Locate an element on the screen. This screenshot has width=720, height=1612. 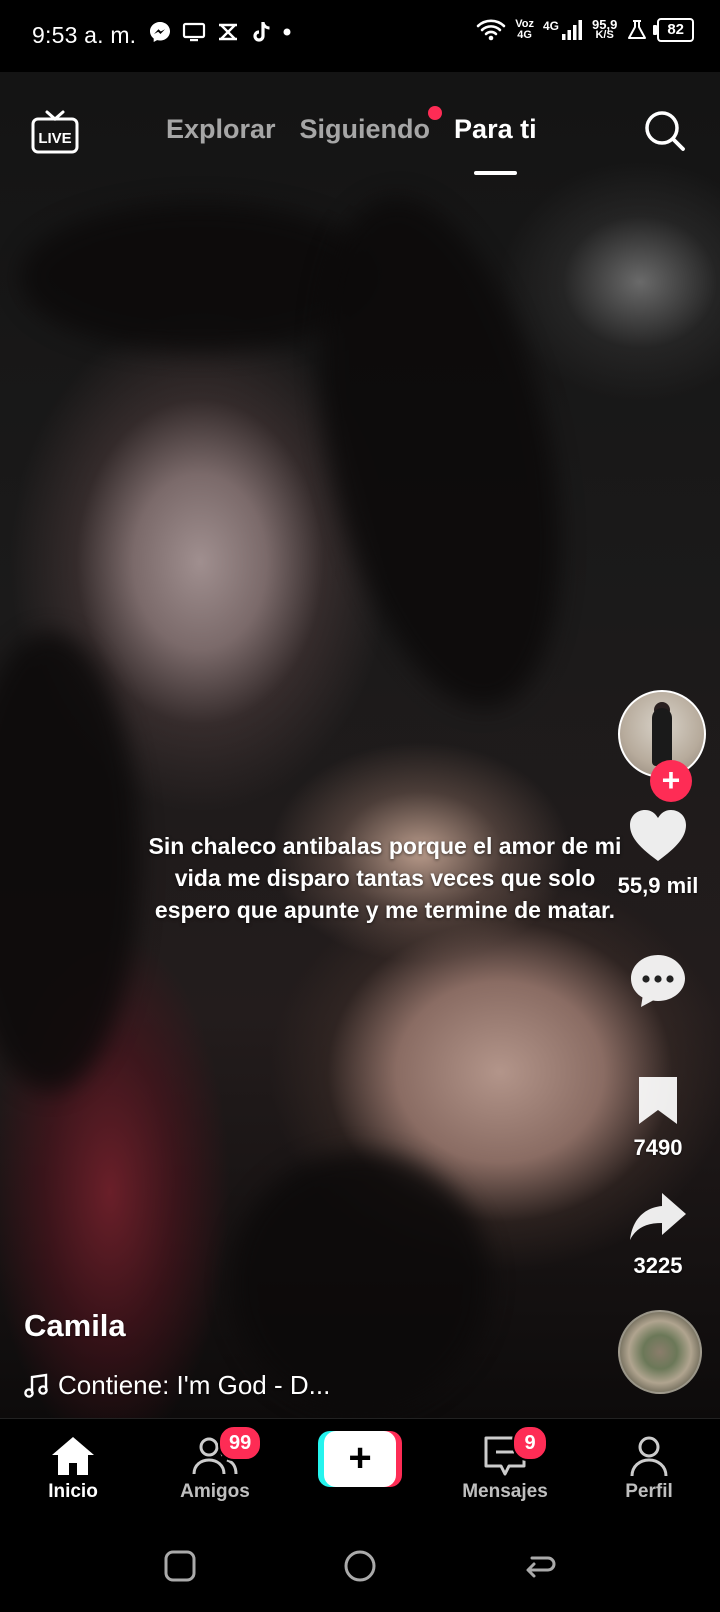
live-tv-icon: LIVE is located at coordinates (55, 132).